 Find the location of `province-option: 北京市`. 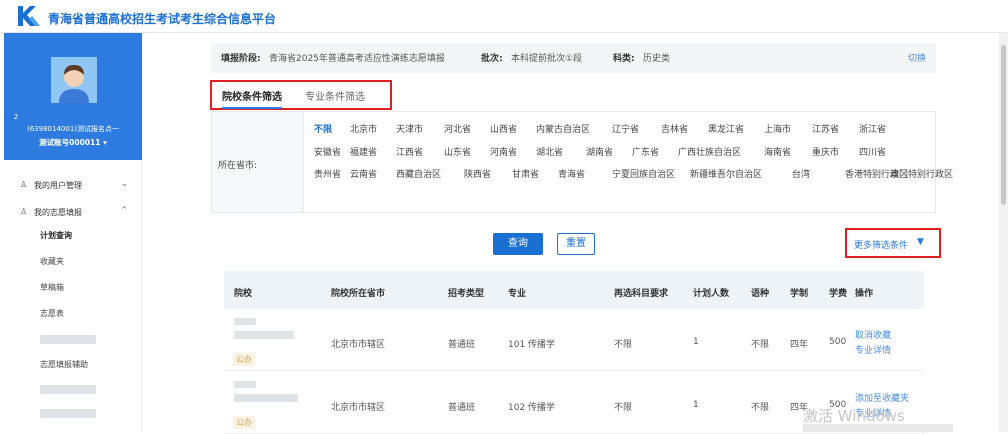

province-option: 北京市 is located at coordinates (363, 128).